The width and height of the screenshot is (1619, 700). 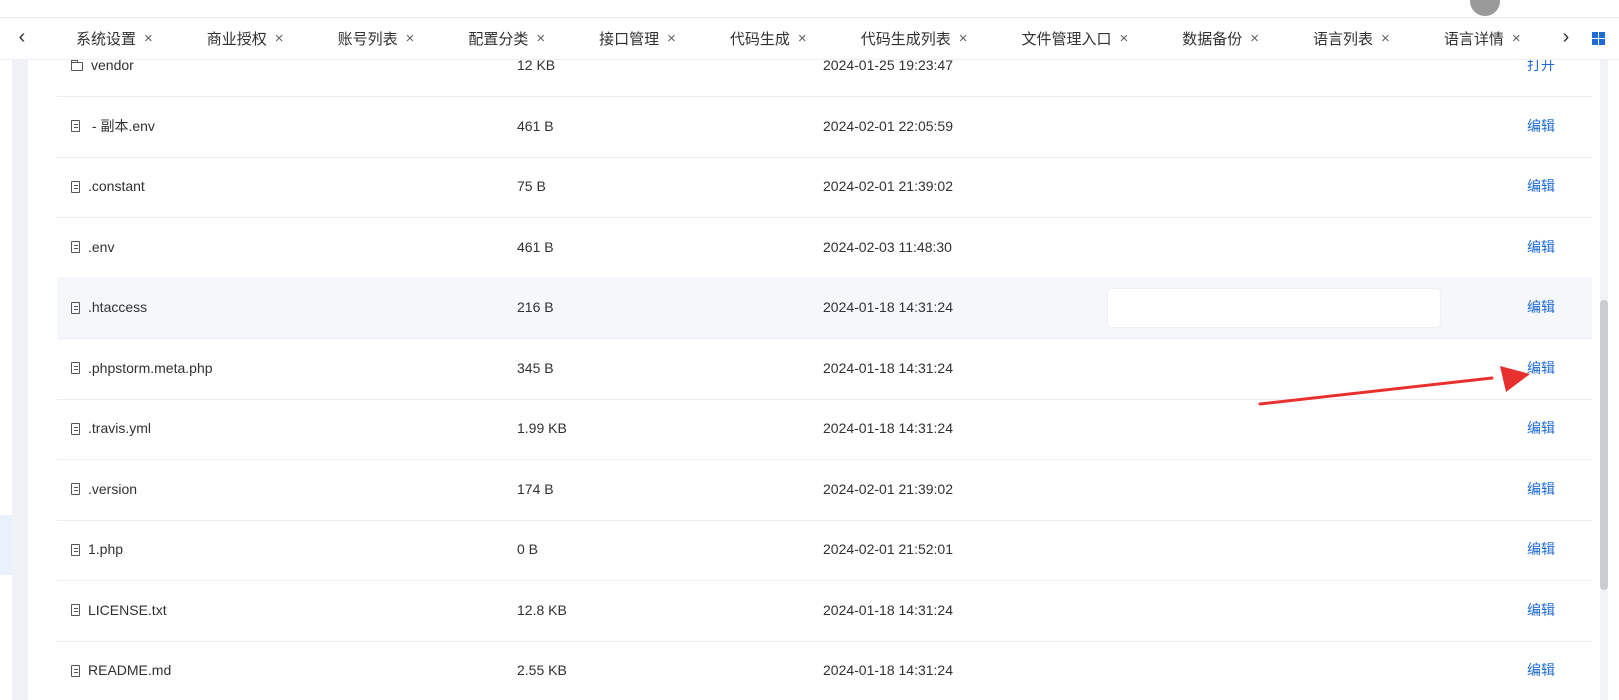 What do you see at coordinates (531, 186) in the screenshot?
I see `file-size: 75 B` at bounding box center [531, 186].